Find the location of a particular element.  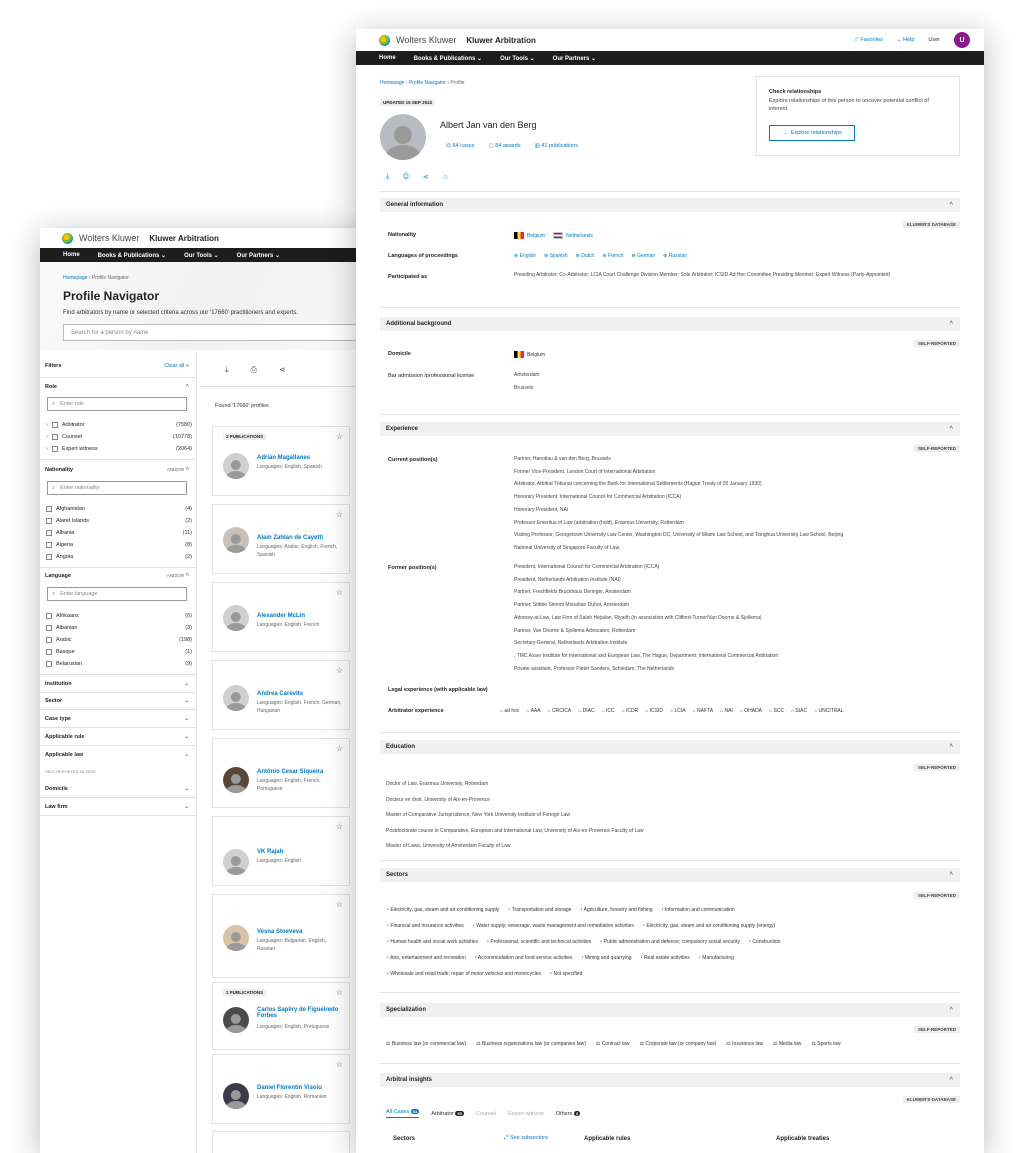

tab-arbitrator: Arbitrator 55 is located at coordinates (447, 1113).